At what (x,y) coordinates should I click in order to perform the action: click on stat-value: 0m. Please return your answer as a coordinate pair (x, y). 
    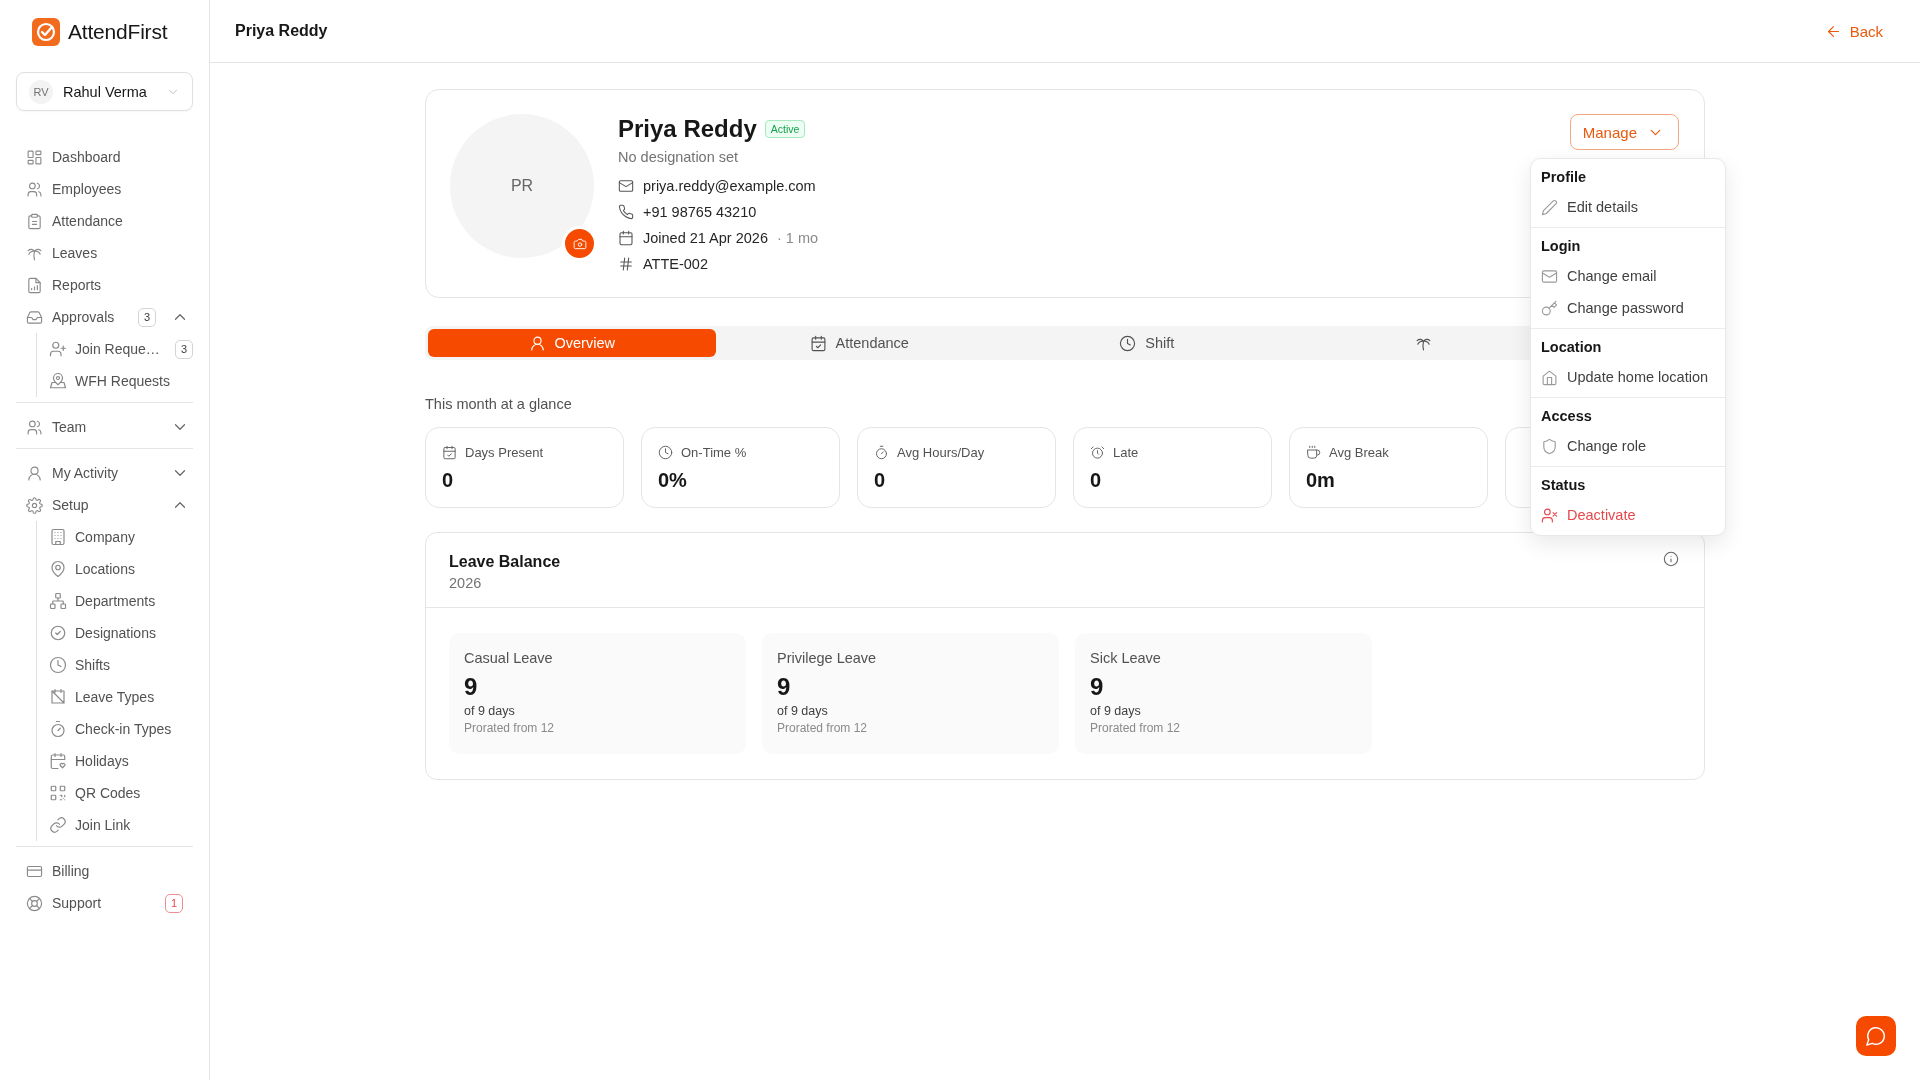
    Looking at the image, I should click on (1321, 480).